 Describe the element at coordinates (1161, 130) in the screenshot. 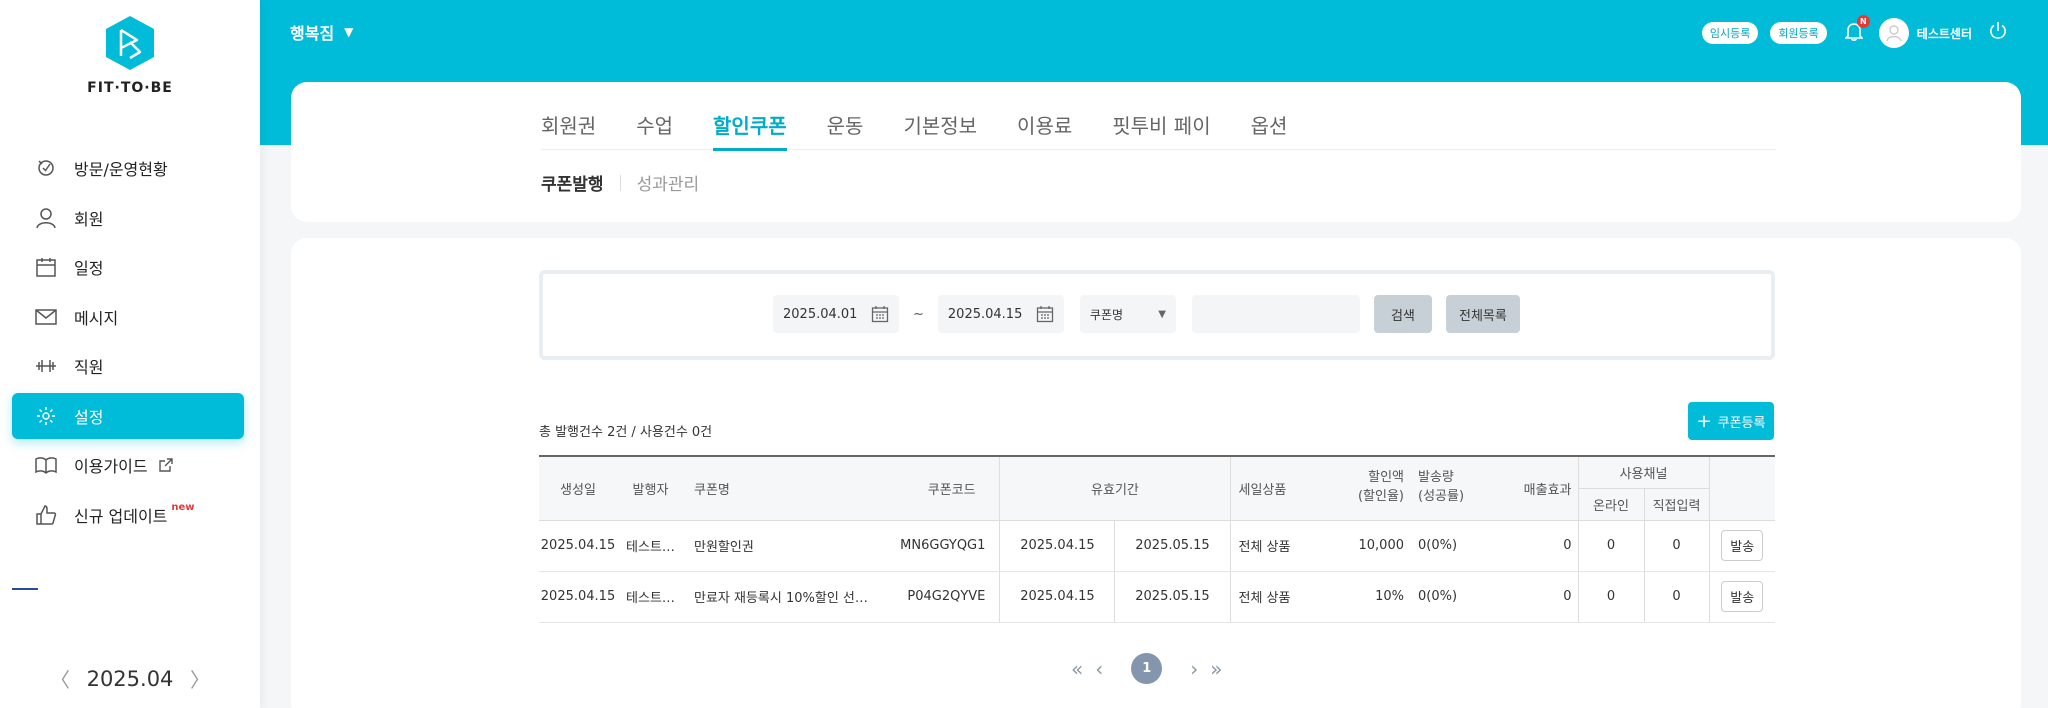

I see `tab-fittobe-pay: 핏투비 페이` at that location.